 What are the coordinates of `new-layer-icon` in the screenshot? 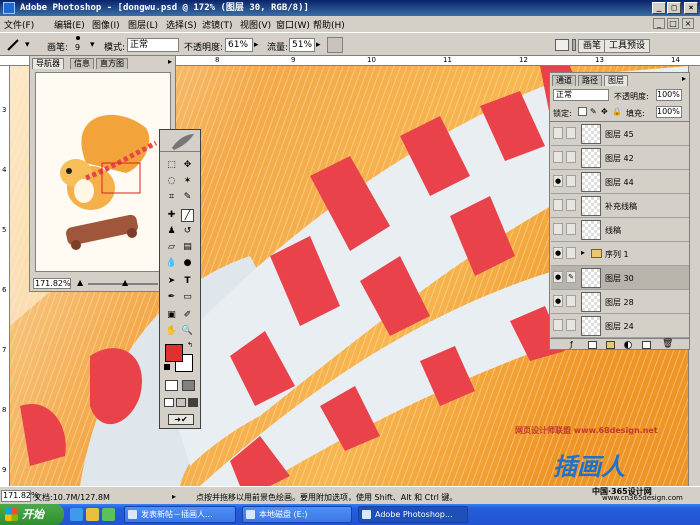 It's located at (646, 345).